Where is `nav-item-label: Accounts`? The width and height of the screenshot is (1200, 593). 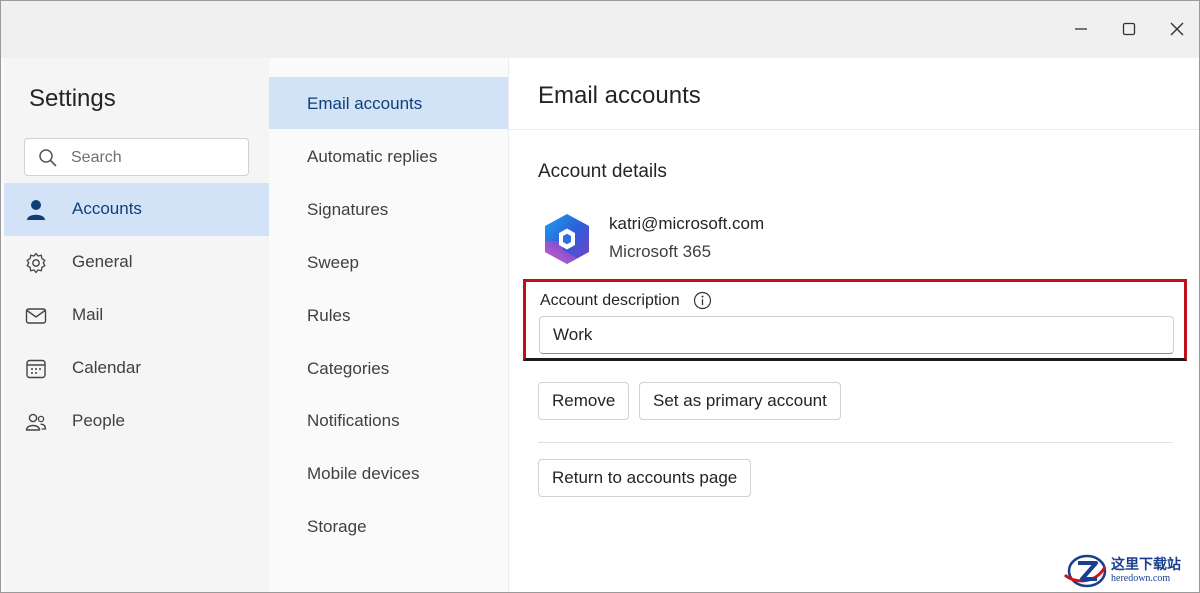
nav-item-label: Accounts is located at coordinates (107, 208).